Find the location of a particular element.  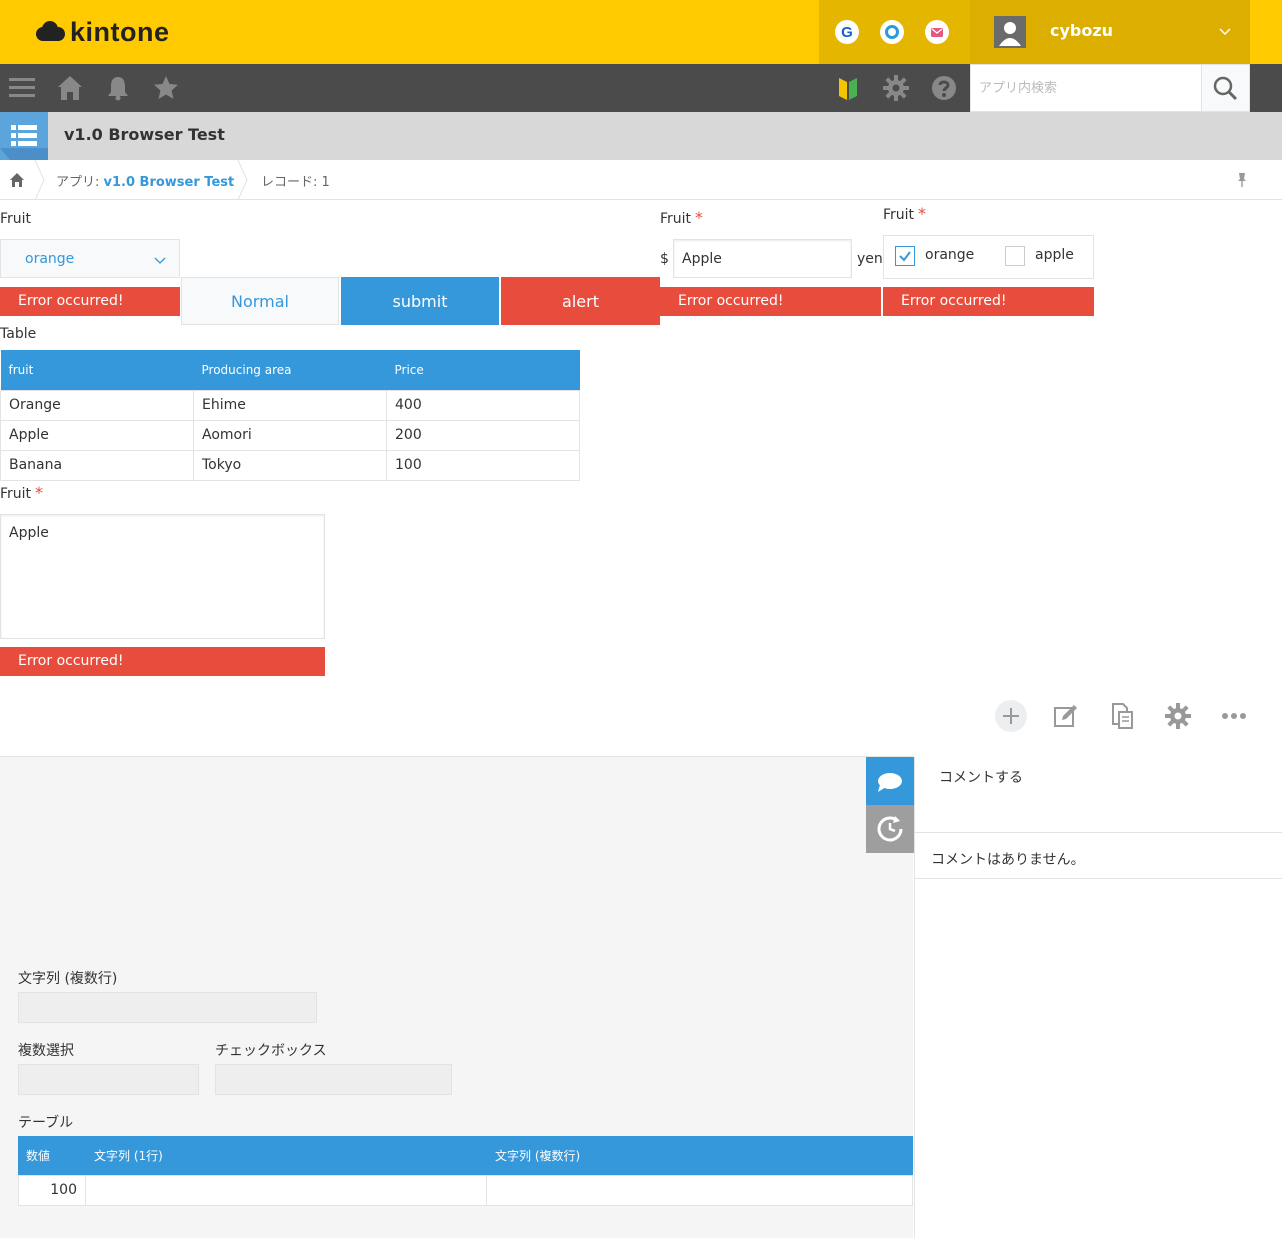

mailwise-icon is located at coordinates (937, 32).